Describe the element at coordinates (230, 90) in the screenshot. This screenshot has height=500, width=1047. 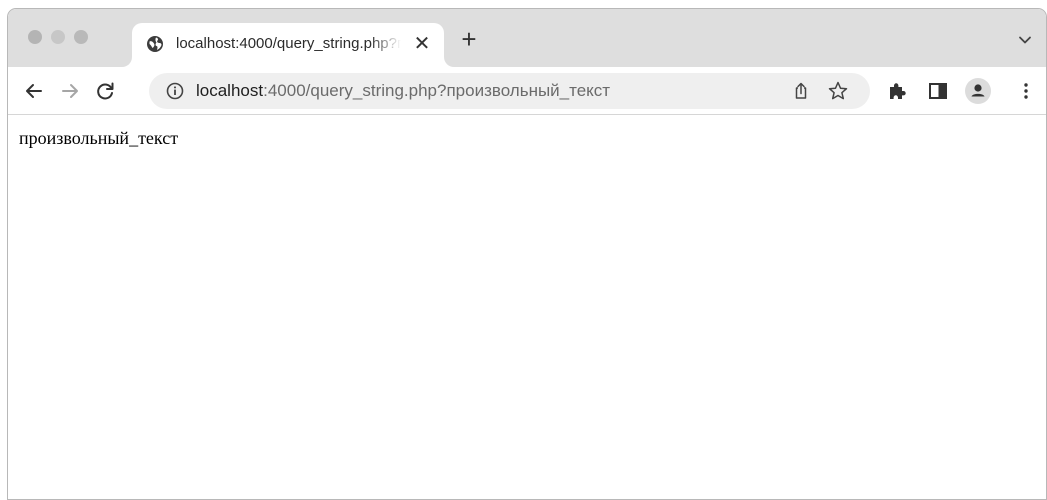
I see `url-host: localhost` at that location.